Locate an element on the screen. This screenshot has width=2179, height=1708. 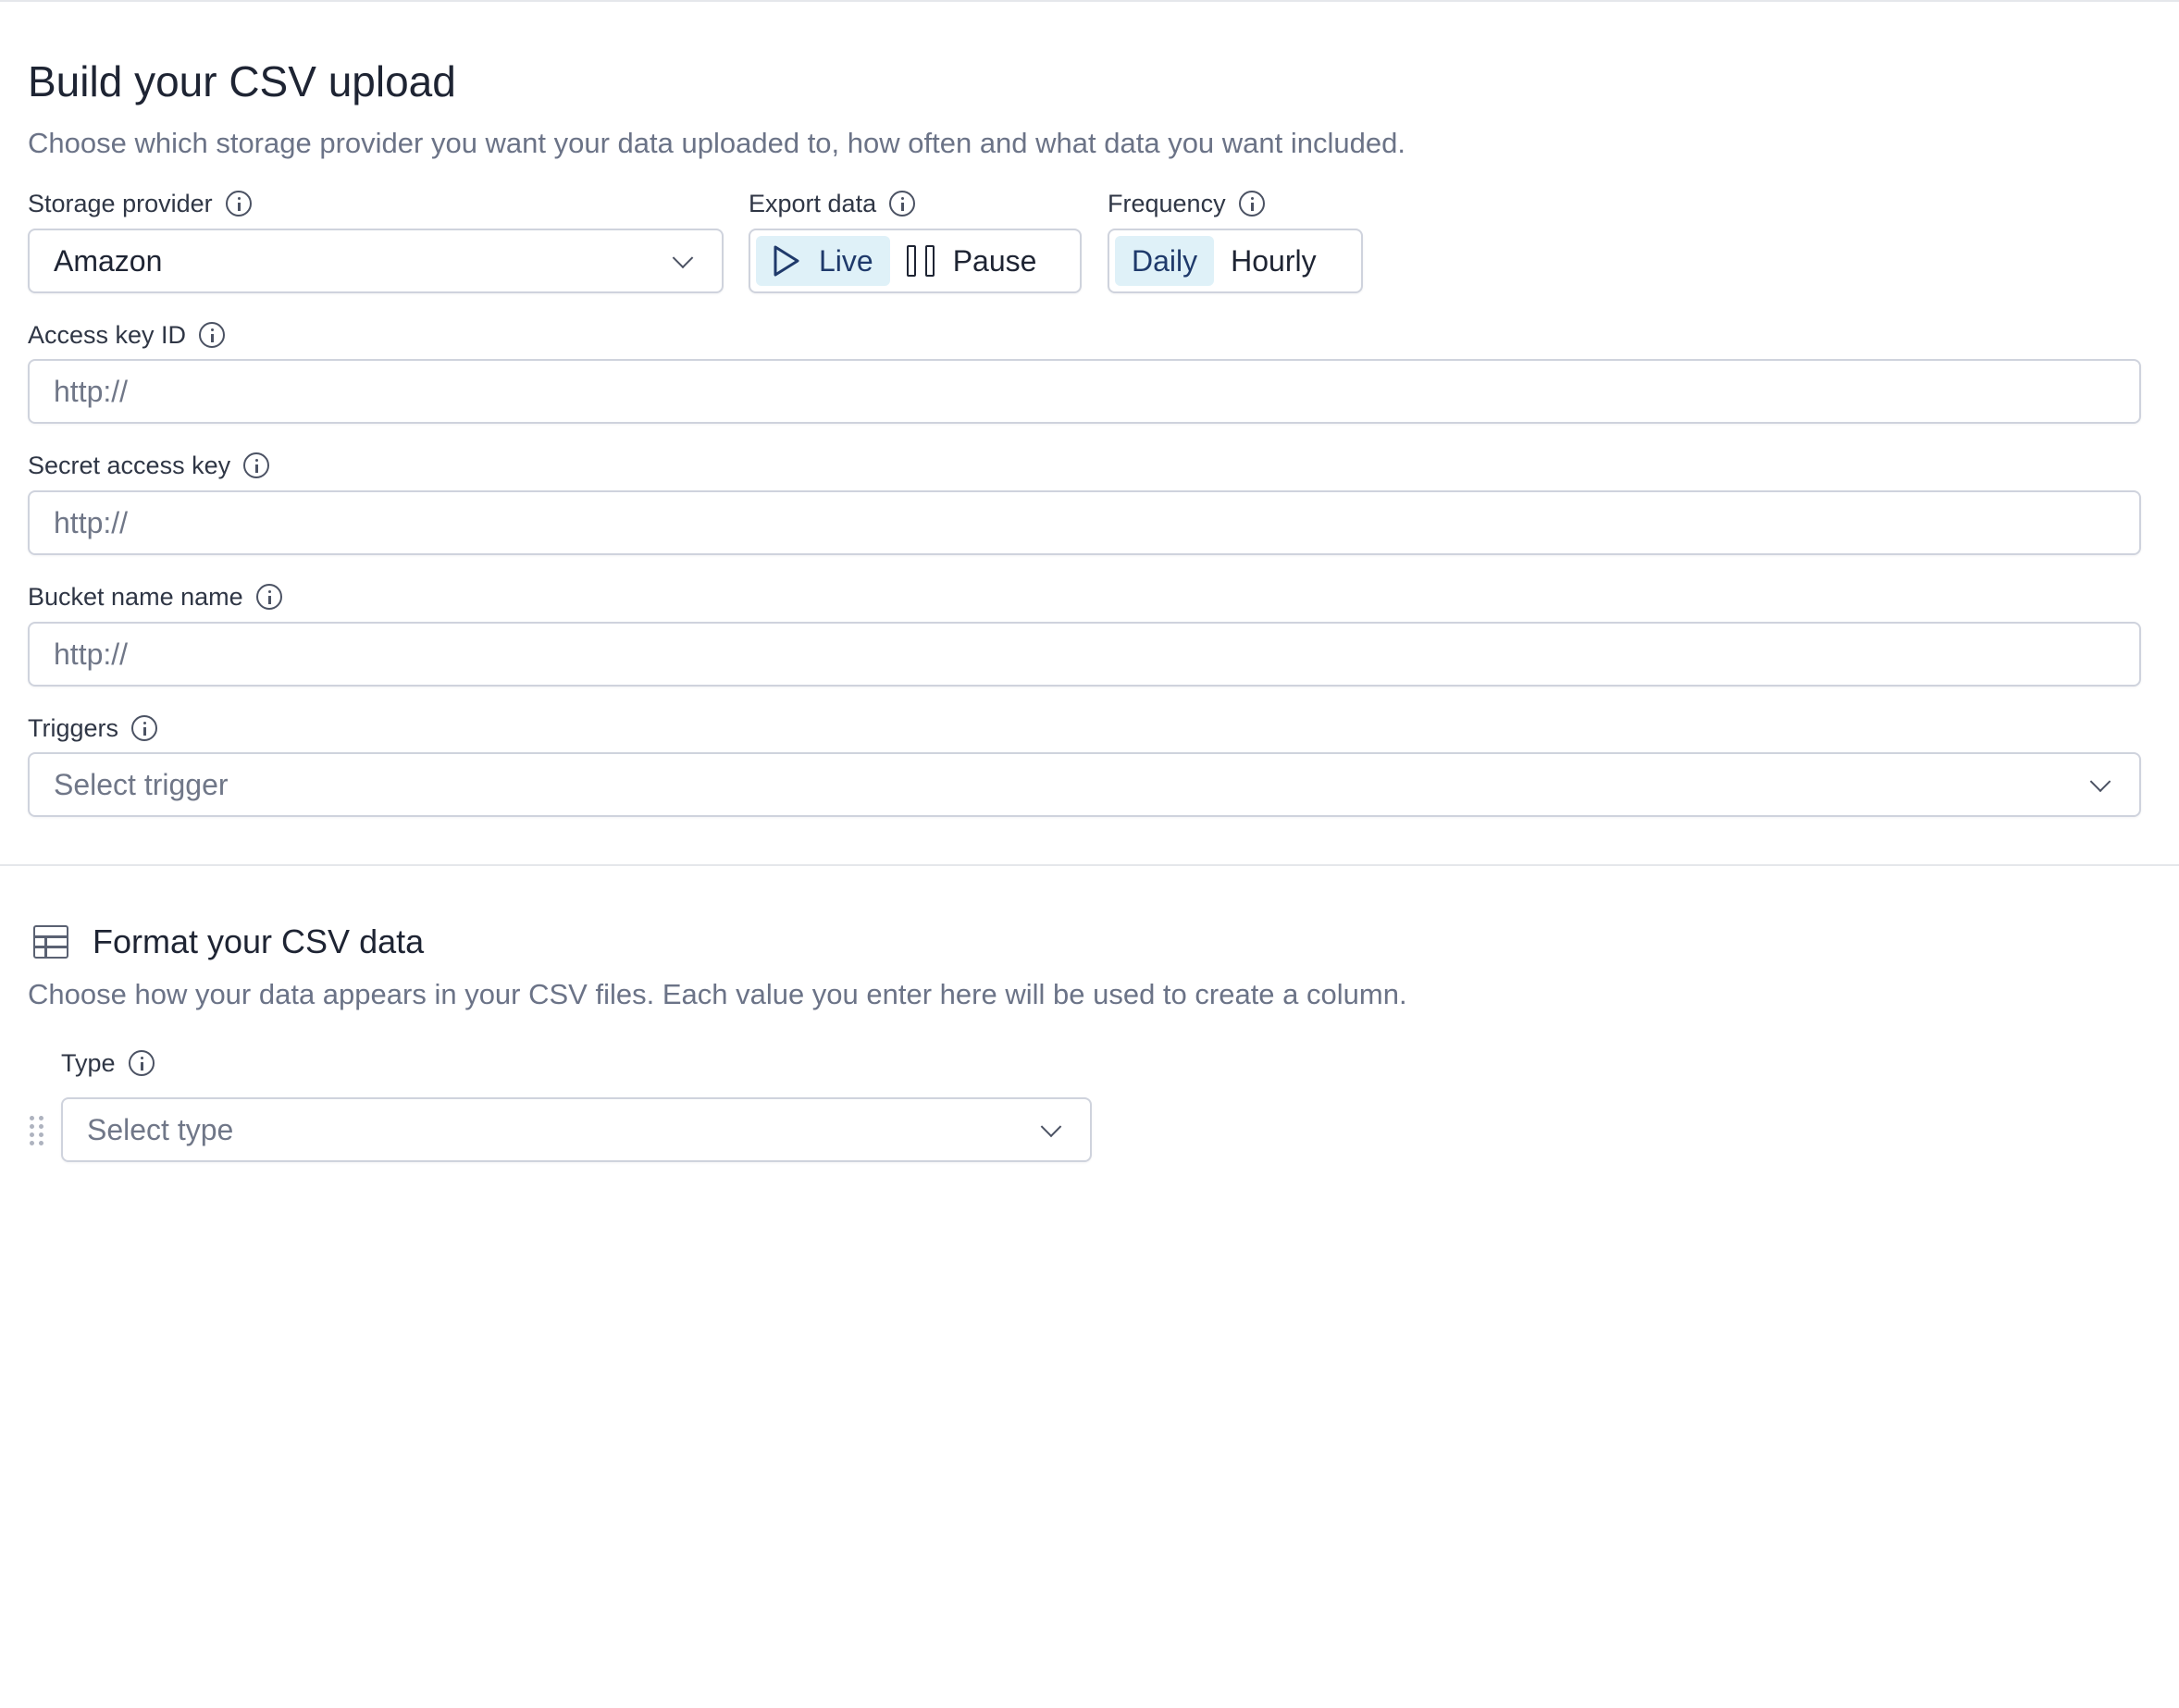
access-key-label: Access key ID is located at coordinates (127, 335).